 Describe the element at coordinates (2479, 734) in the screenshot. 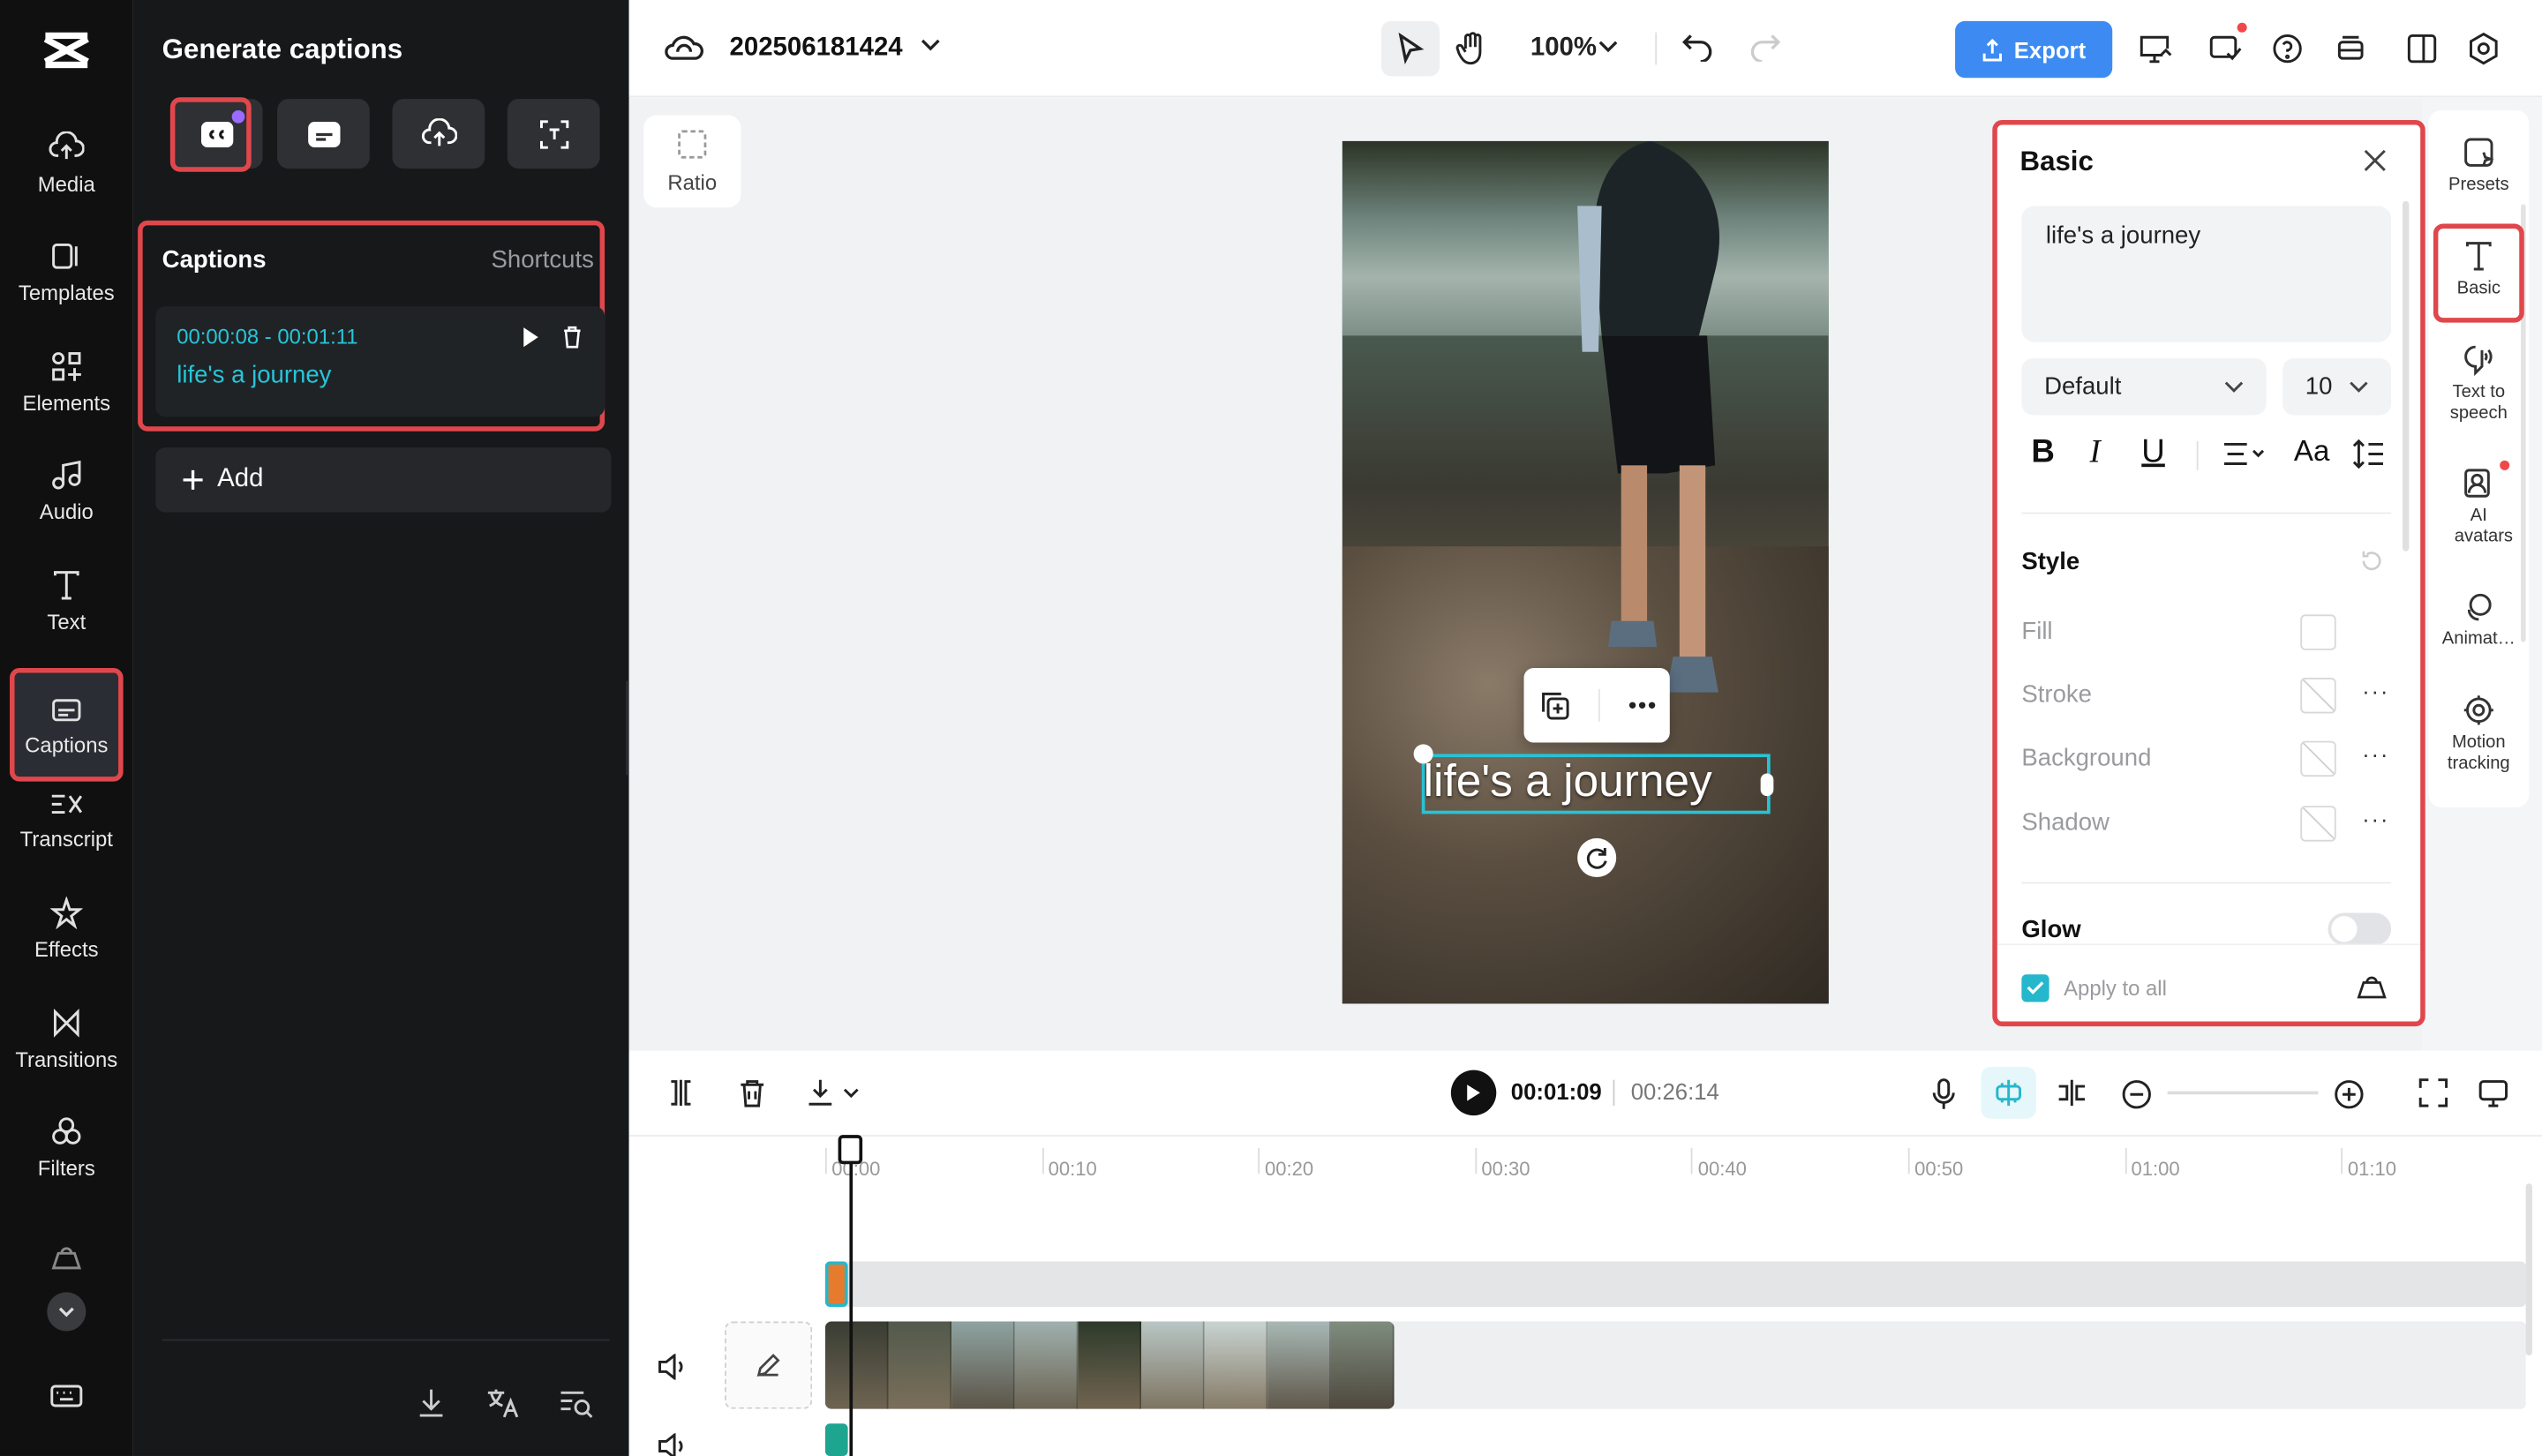

I see `motion-tracking-tab: Motion tracking` at that location.